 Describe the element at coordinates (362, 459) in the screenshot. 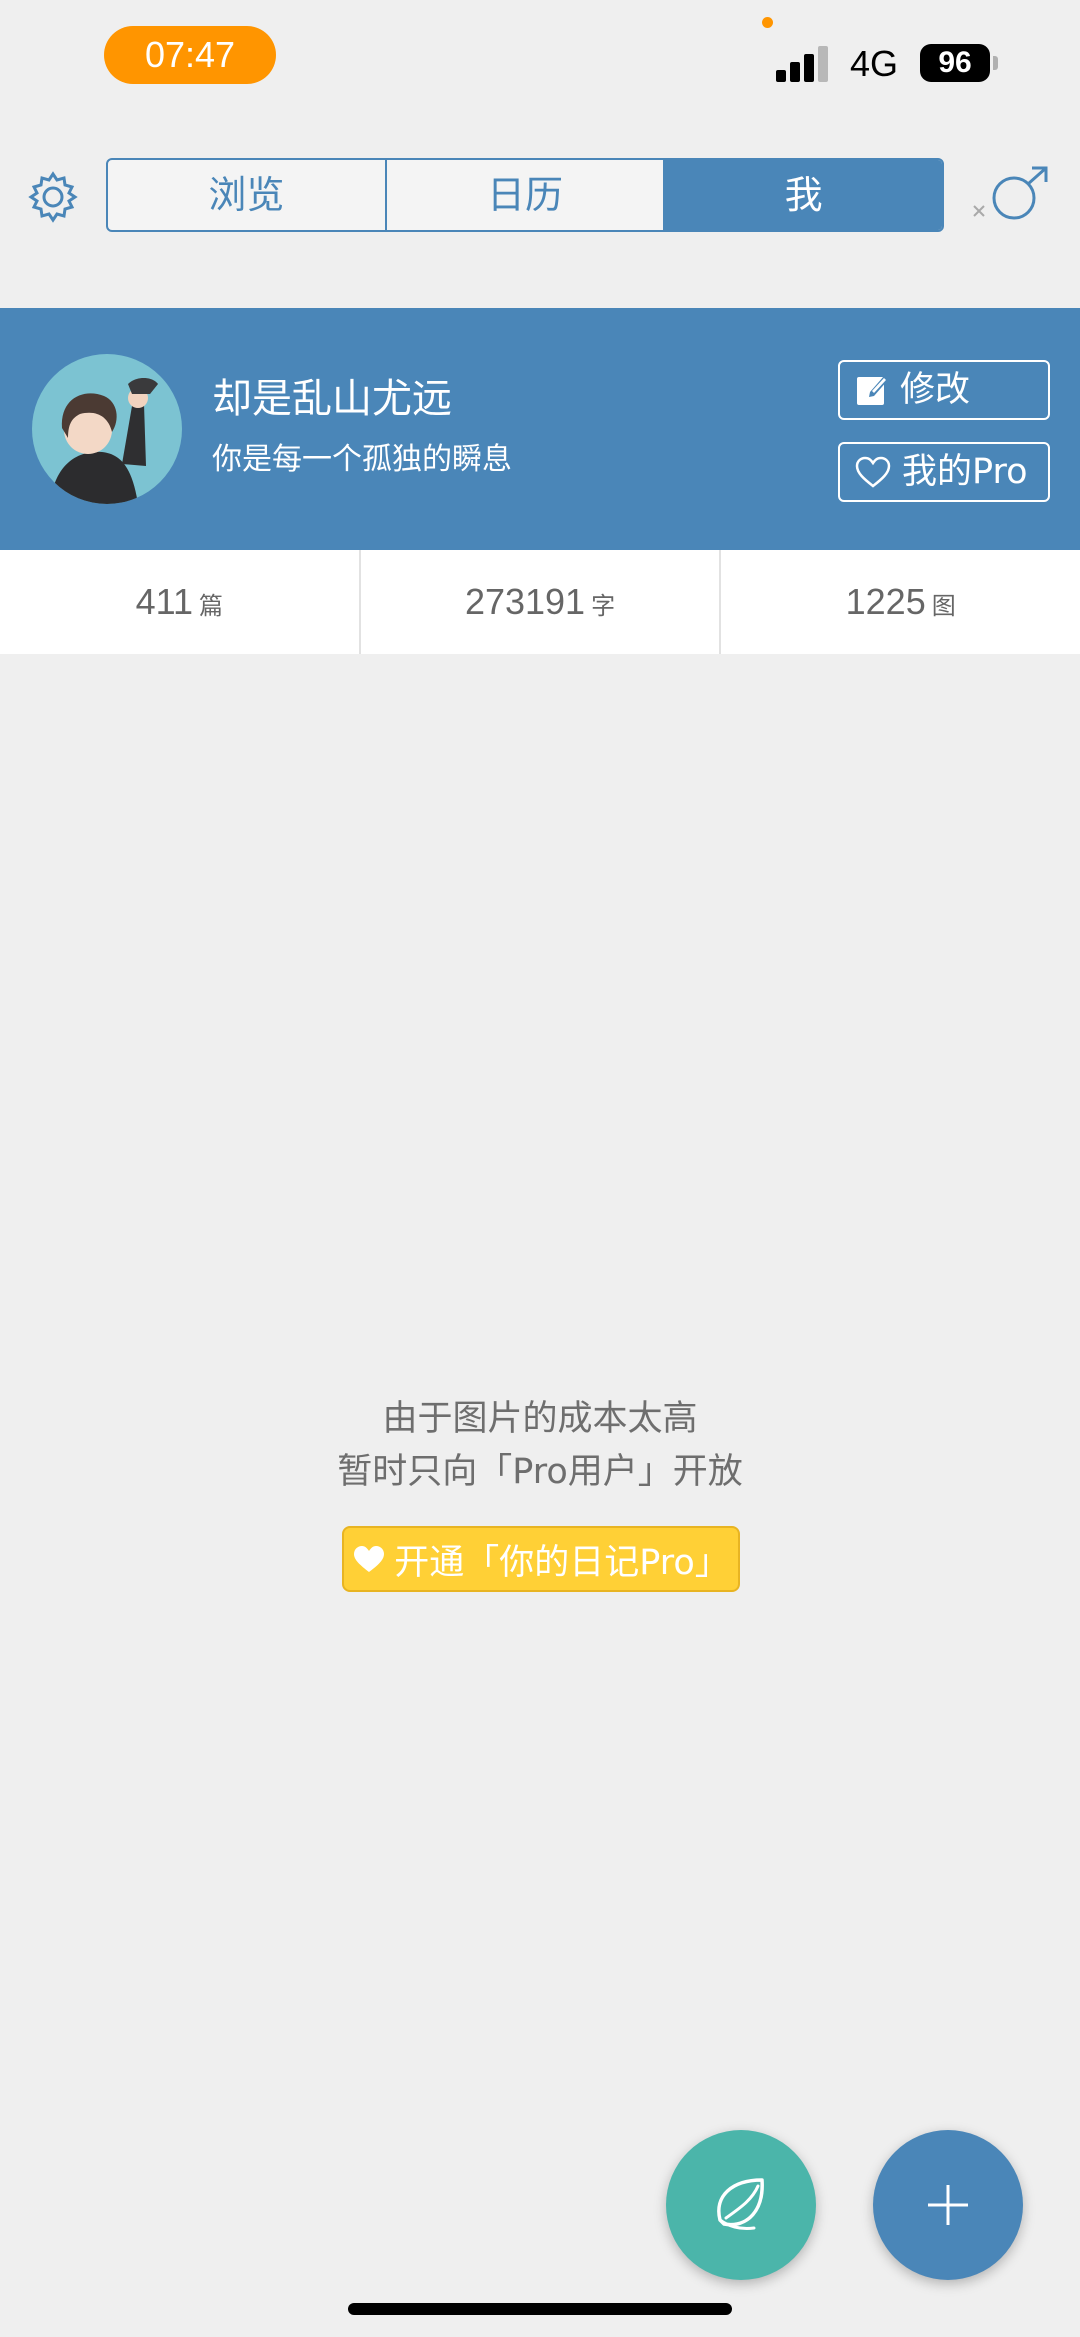

I see `user-bio: 你是每一个孤独的瞬息` at that location.